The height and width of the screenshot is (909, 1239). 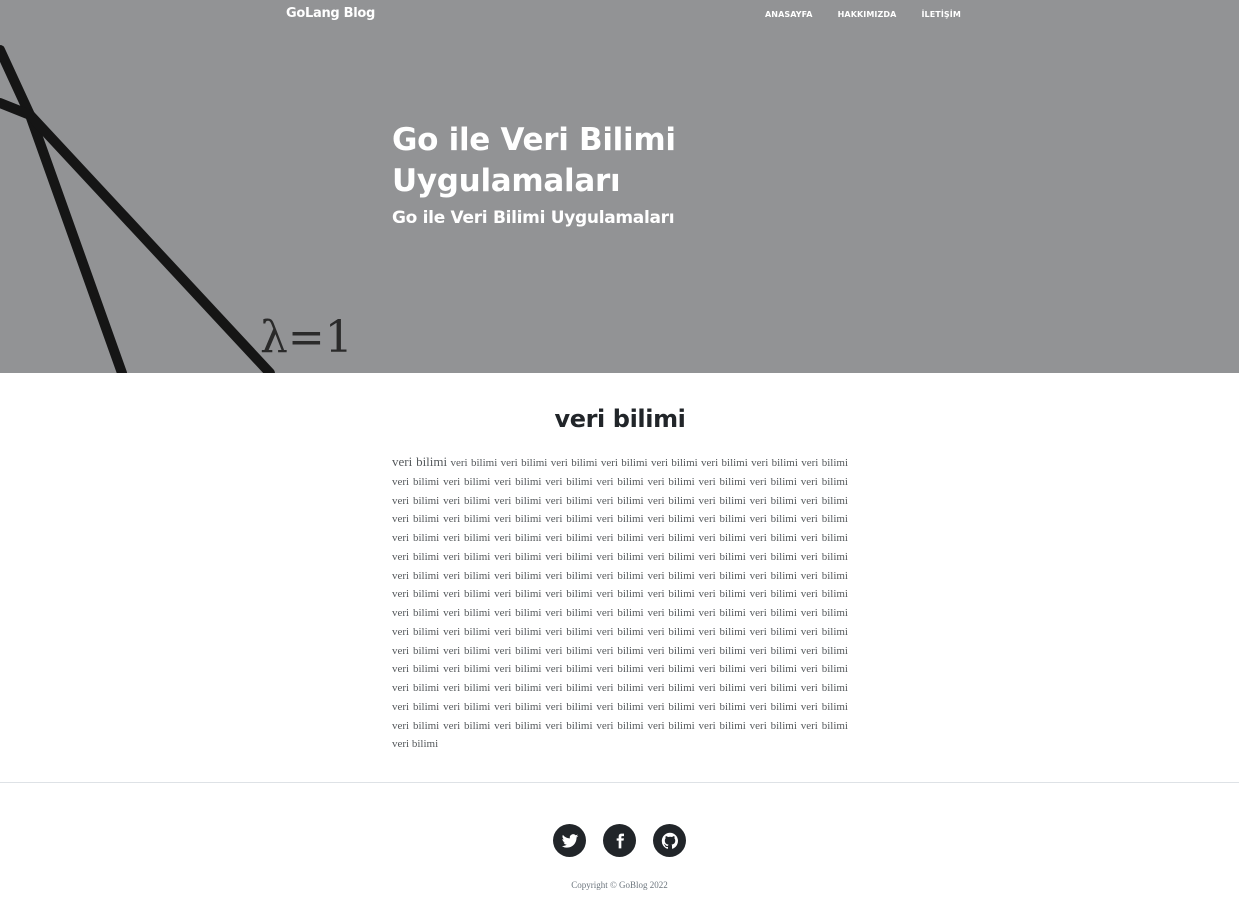 What do you see at coordinates (789, 14) in the screenshot?
I see `nav-link-home: ANASAYFA` at bounding box center [789, 14].